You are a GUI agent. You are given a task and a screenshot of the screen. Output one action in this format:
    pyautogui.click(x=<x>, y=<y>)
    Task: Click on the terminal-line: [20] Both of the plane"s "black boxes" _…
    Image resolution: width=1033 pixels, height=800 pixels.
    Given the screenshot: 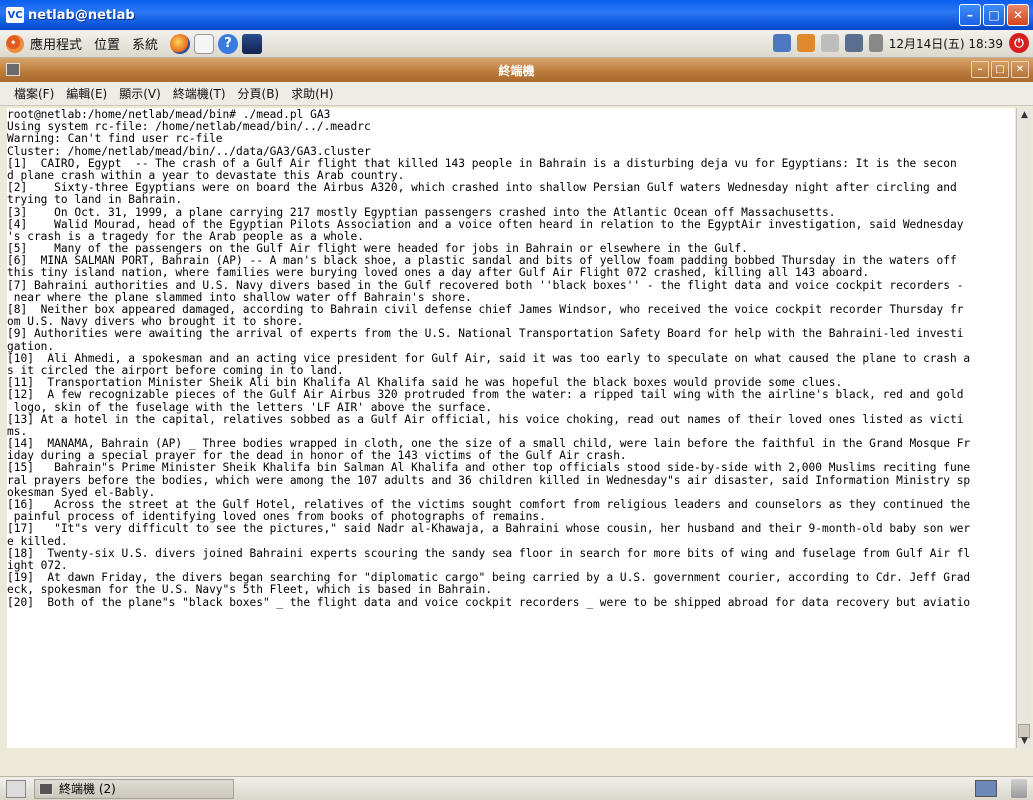 What is the action you would take?
    pyautogui.click(x=489, y=602)
    